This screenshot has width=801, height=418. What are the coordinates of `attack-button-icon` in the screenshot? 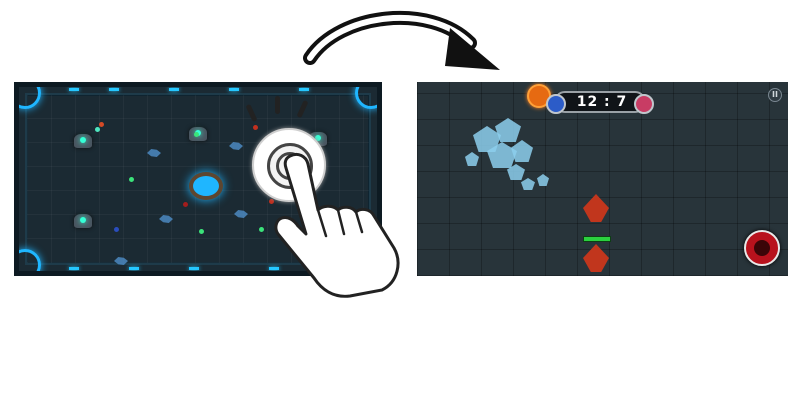 It's located at (762, 248).